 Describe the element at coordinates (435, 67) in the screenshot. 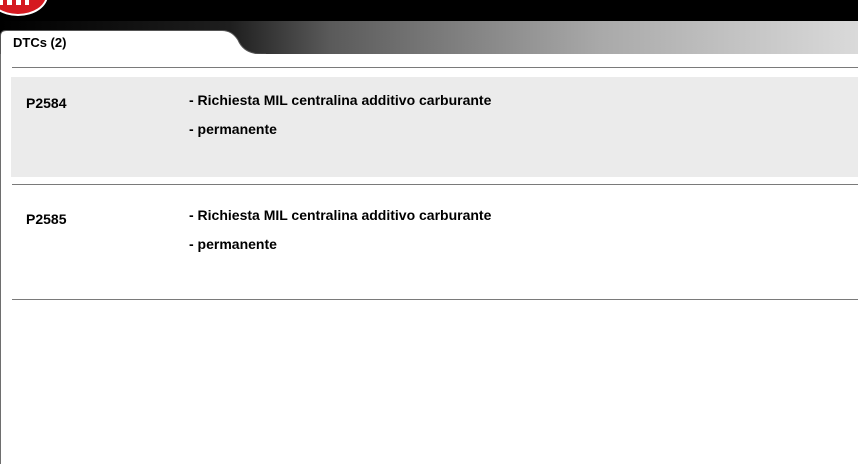

I see `list-top-divider` at that location.